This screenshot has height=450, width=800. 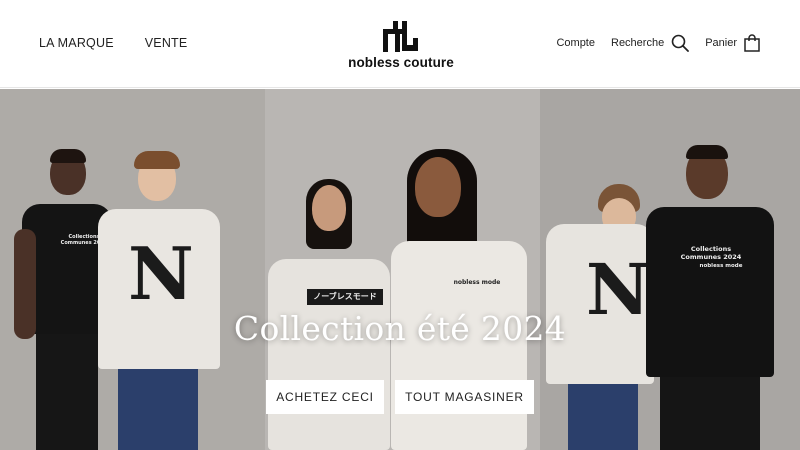 What do you see at coordinates (166, 43) in the screenshot?
I see `nav-link-vente: VENTE` at bounding box center [166, 43].